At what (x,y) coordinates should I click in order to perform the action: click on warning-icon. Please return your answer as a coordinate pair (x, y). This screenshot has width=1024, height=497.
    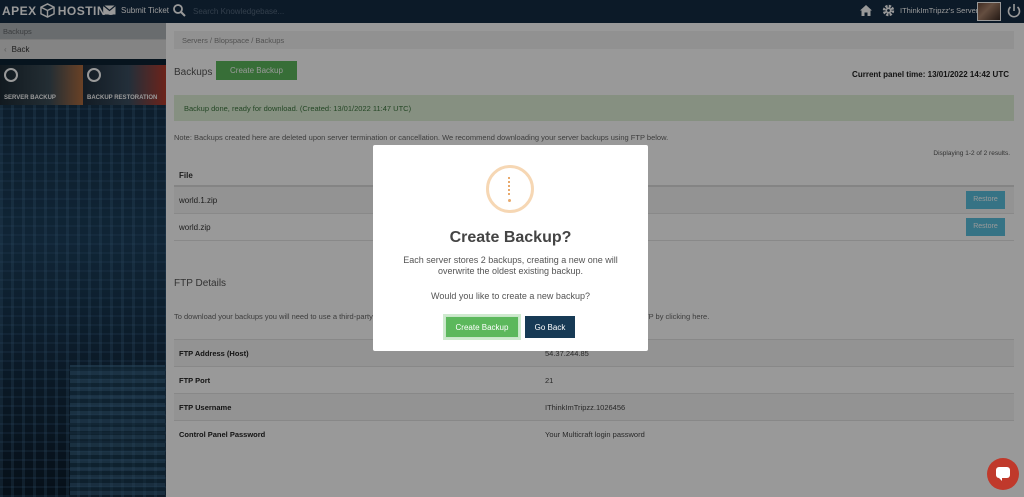
    Looking at the image, I should click on (510, 189).